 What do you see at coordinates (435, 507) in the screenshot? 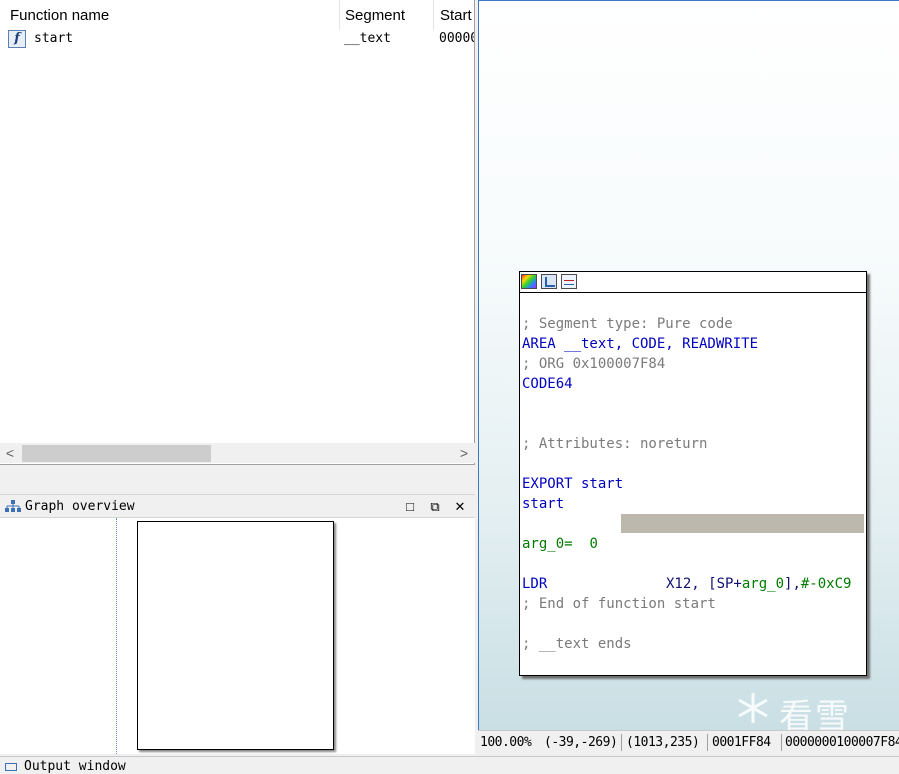
I see `restore-icon: ⧉` at bounding box center [435, 507].